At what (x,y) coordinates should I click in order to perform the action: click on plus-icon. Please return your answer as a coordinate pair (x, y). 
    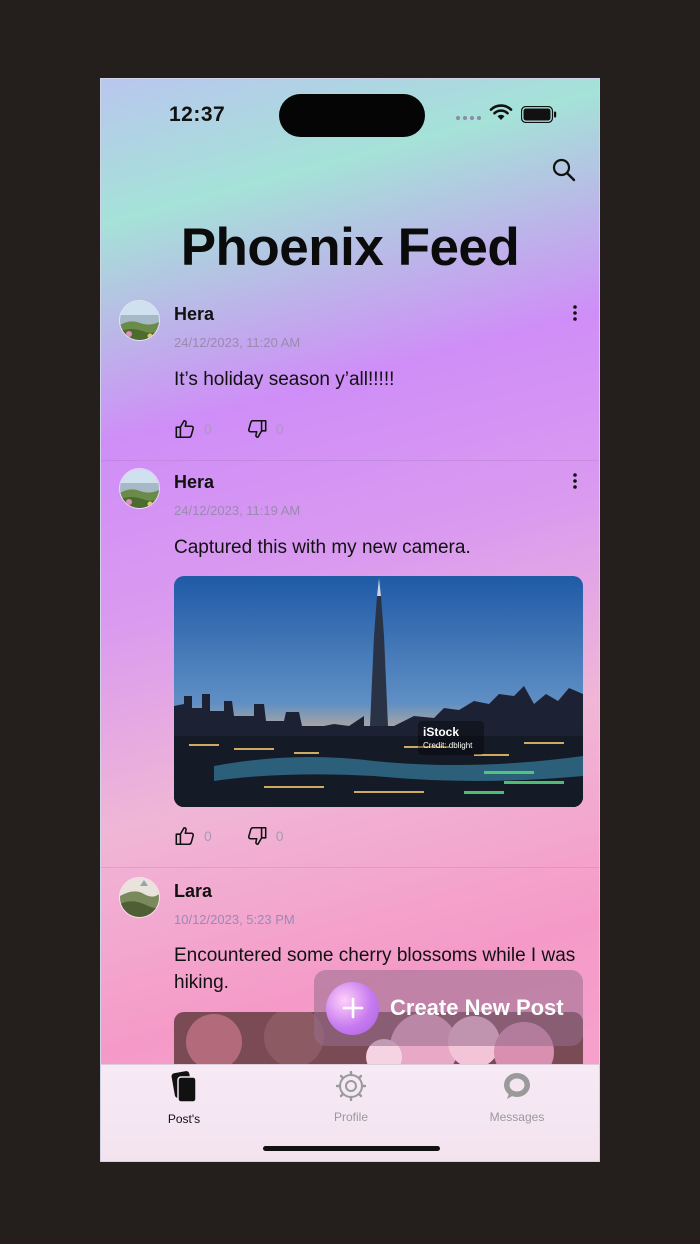
    Looking at the image, I should click on (352, 1008).